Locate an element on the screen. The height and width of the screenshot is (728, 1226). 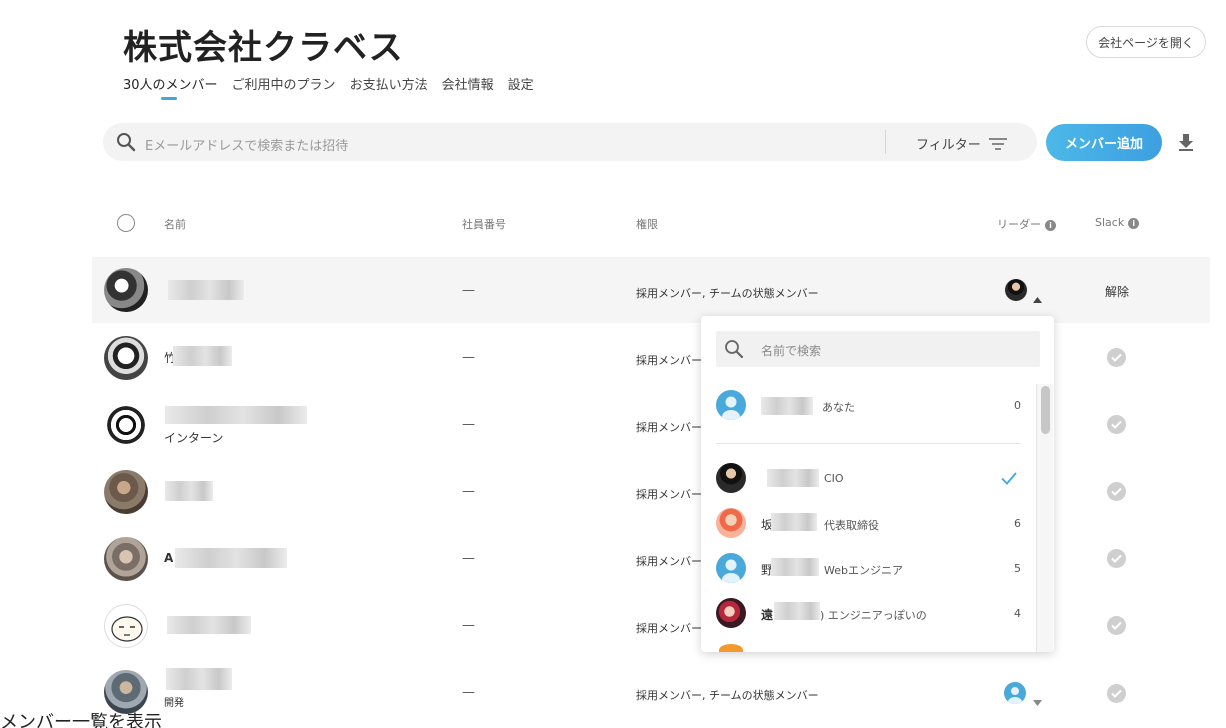
header-name: 名前 is located at coordinates (175, 224).